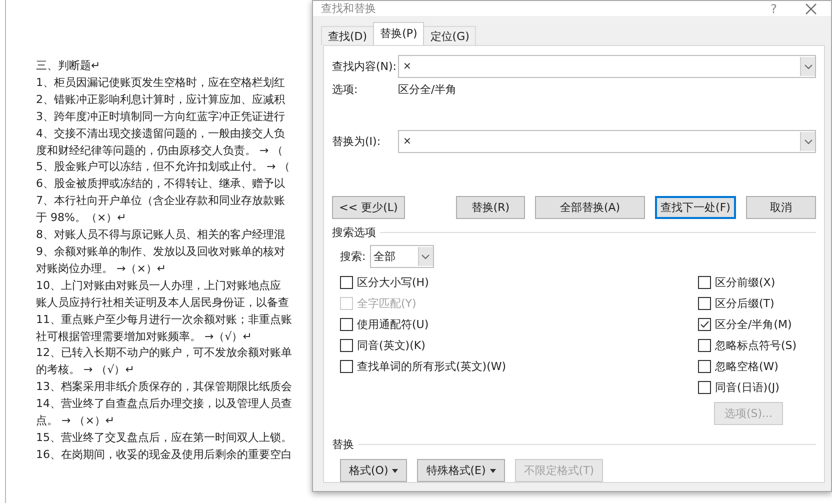 The height and width of the screenshot is (503, 832). What do you see at coordinates (164, 387) in the screenshot?
I see `document-text-line: 13、档案采用非纸介质保存的，其保管期限比纸质会` at bounding box center [164, 387].